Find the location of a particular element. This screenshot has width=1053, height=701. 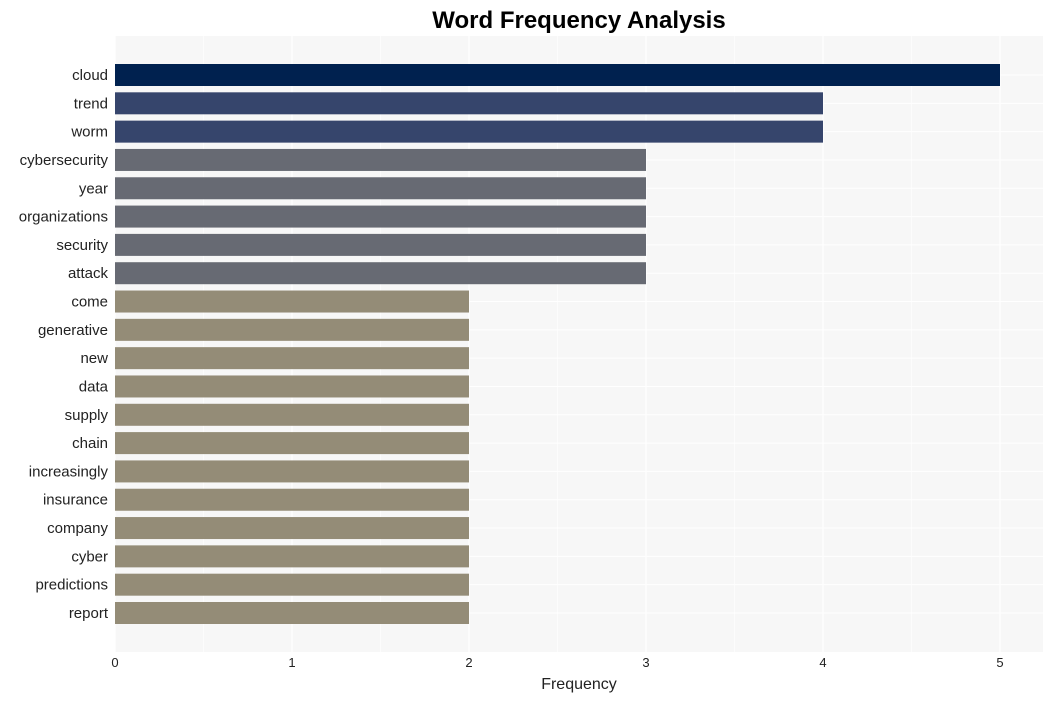

y-tick-label: company is located at coordinates (77, 528).